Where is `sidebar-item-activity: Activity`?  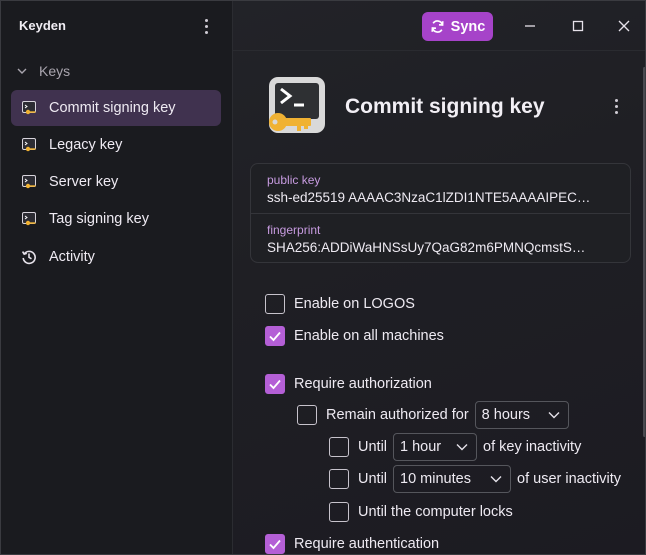
sidebar-item-activity: Activity is located at coordinates (116, 257).